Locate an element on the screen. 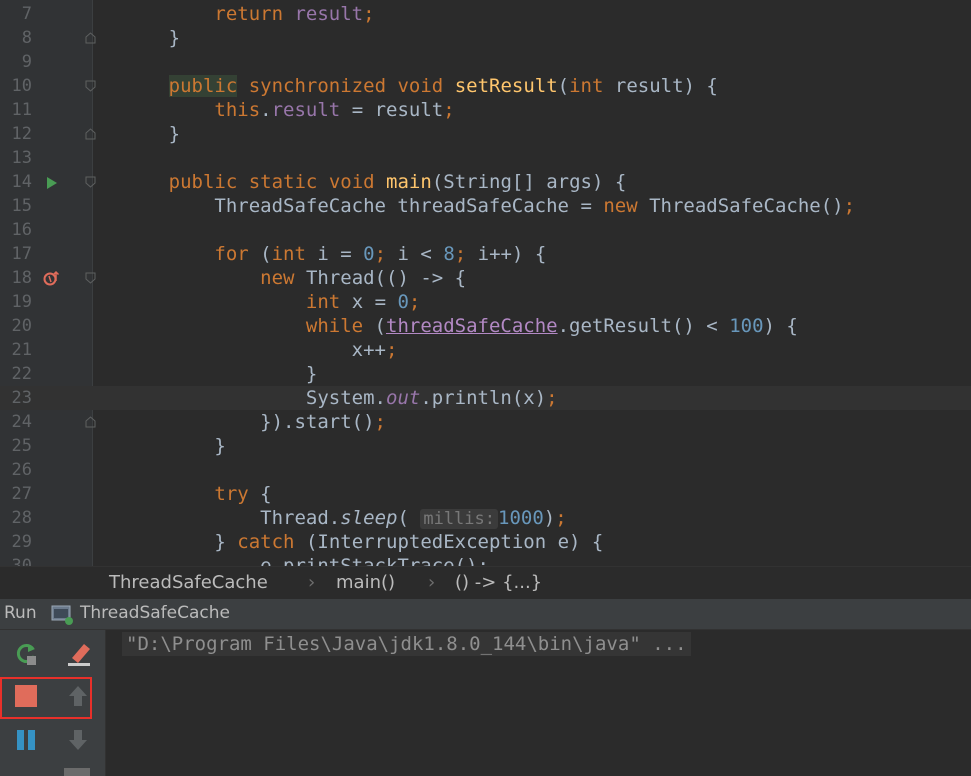  code-line: 25 } is located at coordinates (485, 446).